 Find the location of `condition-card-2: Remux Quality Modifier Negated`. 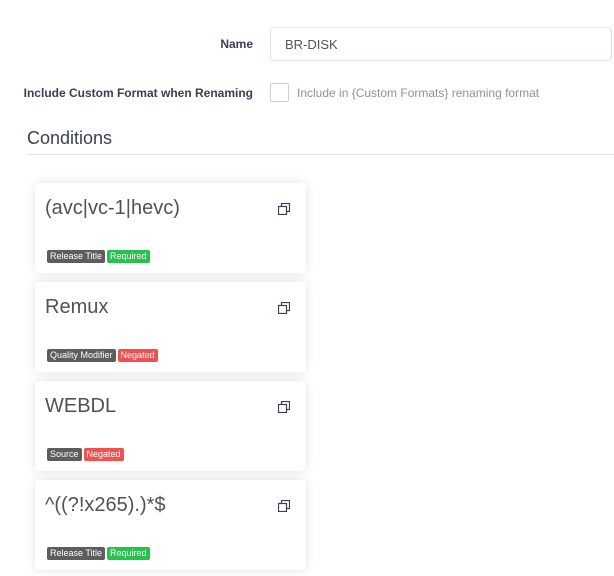

condition-card-2: Remux Quality Modifier Negated is located at coordinates (170, 327).